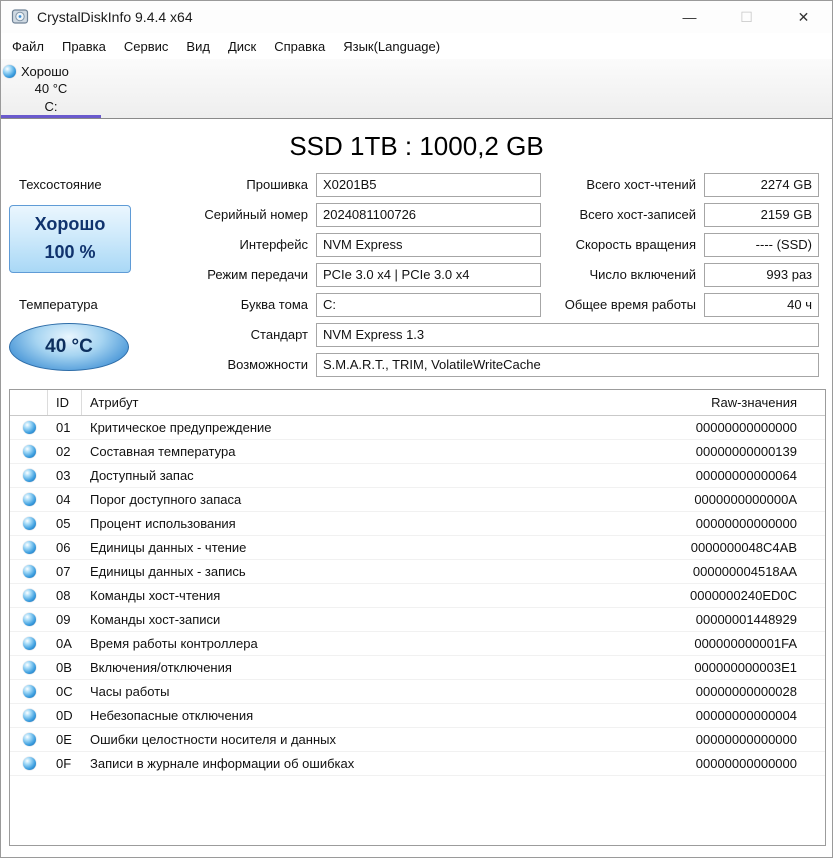 The image size is (833, 858). What do you see at coordinates (761, 305) in the screenshot?
I see `info-field: 40 ч` at bounding box center [761, 305].